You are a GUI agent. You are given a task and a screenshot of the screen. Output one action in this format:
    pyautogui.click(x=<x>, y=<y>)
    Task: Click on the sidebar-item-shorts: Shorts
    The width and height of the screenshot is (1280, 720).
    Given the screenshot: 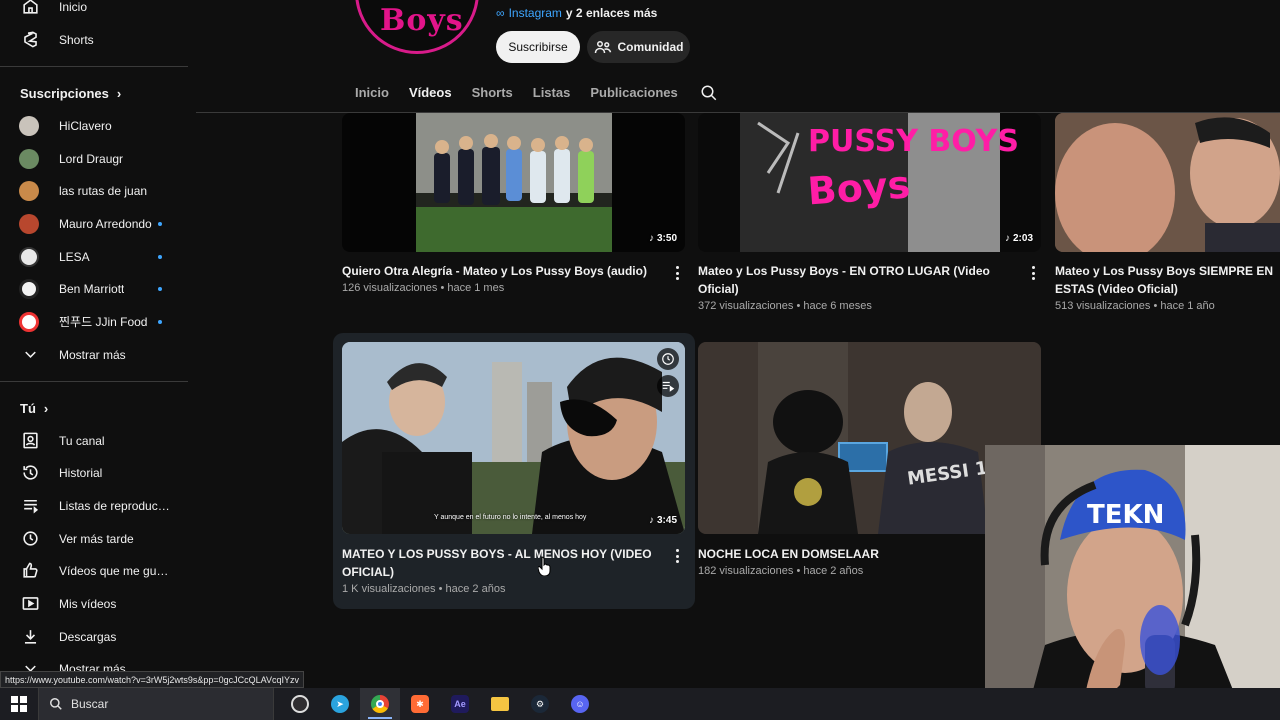 What is the action you would take?
    pyautogui.click(x=94, y=39)
    